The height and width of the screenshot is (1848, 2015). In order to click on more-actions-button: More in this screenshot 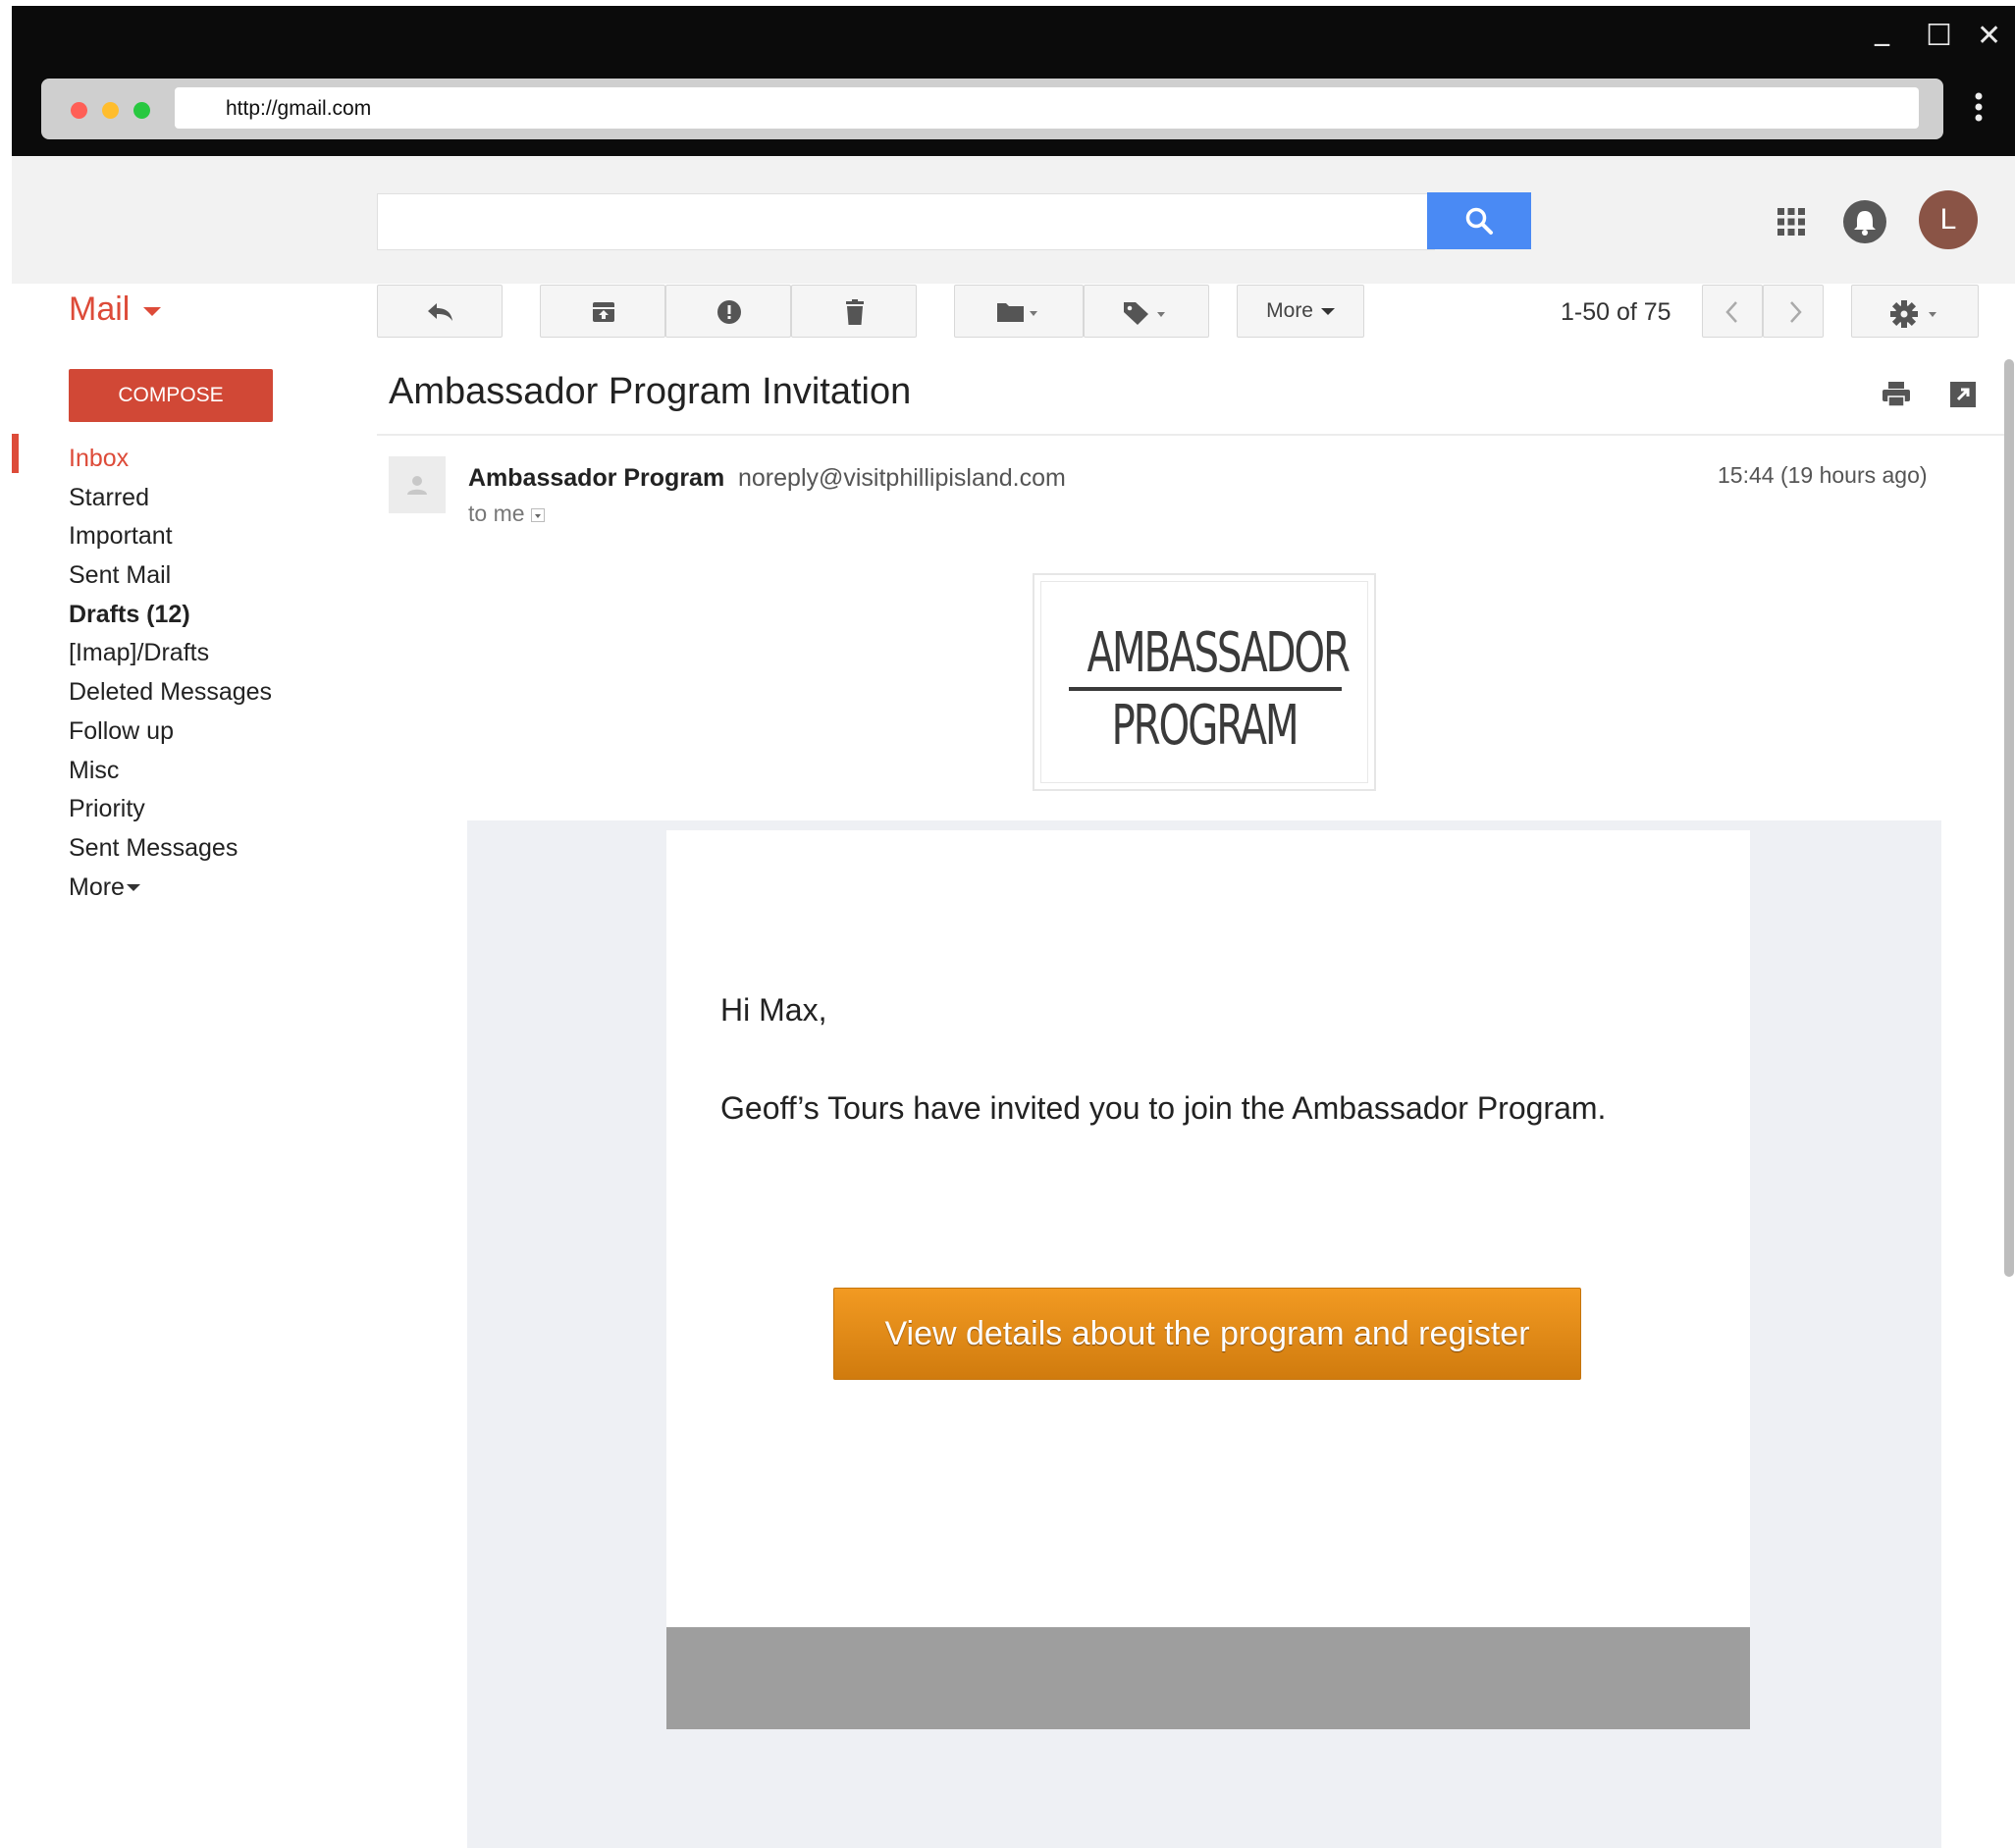, I will do `click(1300, 312)`.